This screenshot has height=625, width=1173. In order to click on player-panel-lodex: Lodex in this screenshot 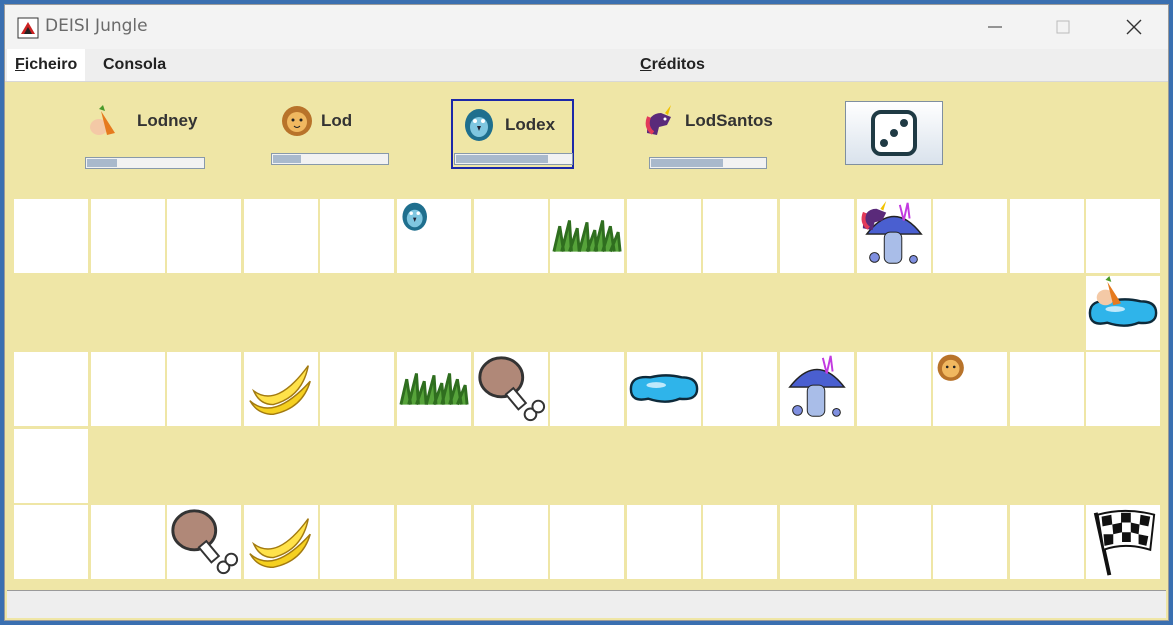, I will do `click(512, 134)`.